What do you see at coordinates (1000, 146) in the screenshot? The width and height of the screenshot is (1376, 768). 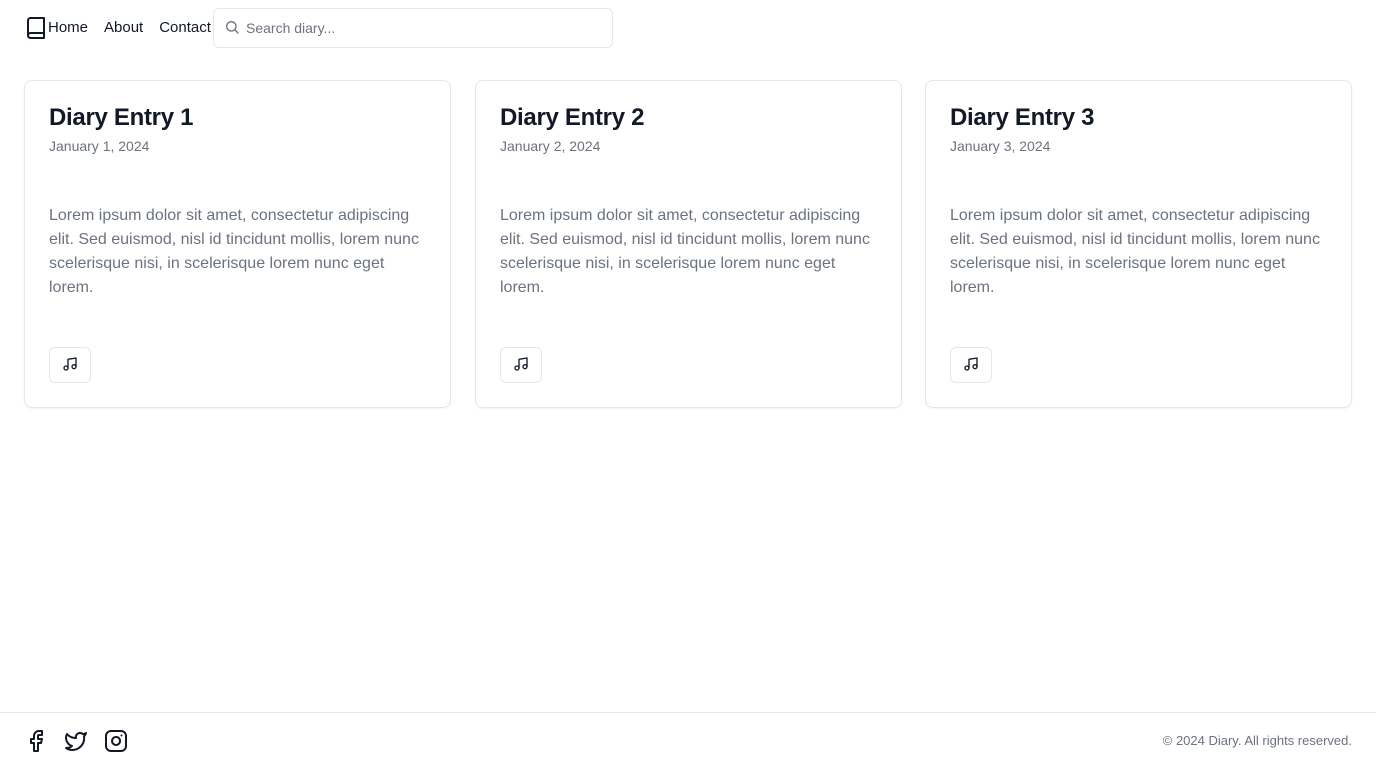 I see `entry-date: January 3, 2024` at bounding box center [1000, 146].